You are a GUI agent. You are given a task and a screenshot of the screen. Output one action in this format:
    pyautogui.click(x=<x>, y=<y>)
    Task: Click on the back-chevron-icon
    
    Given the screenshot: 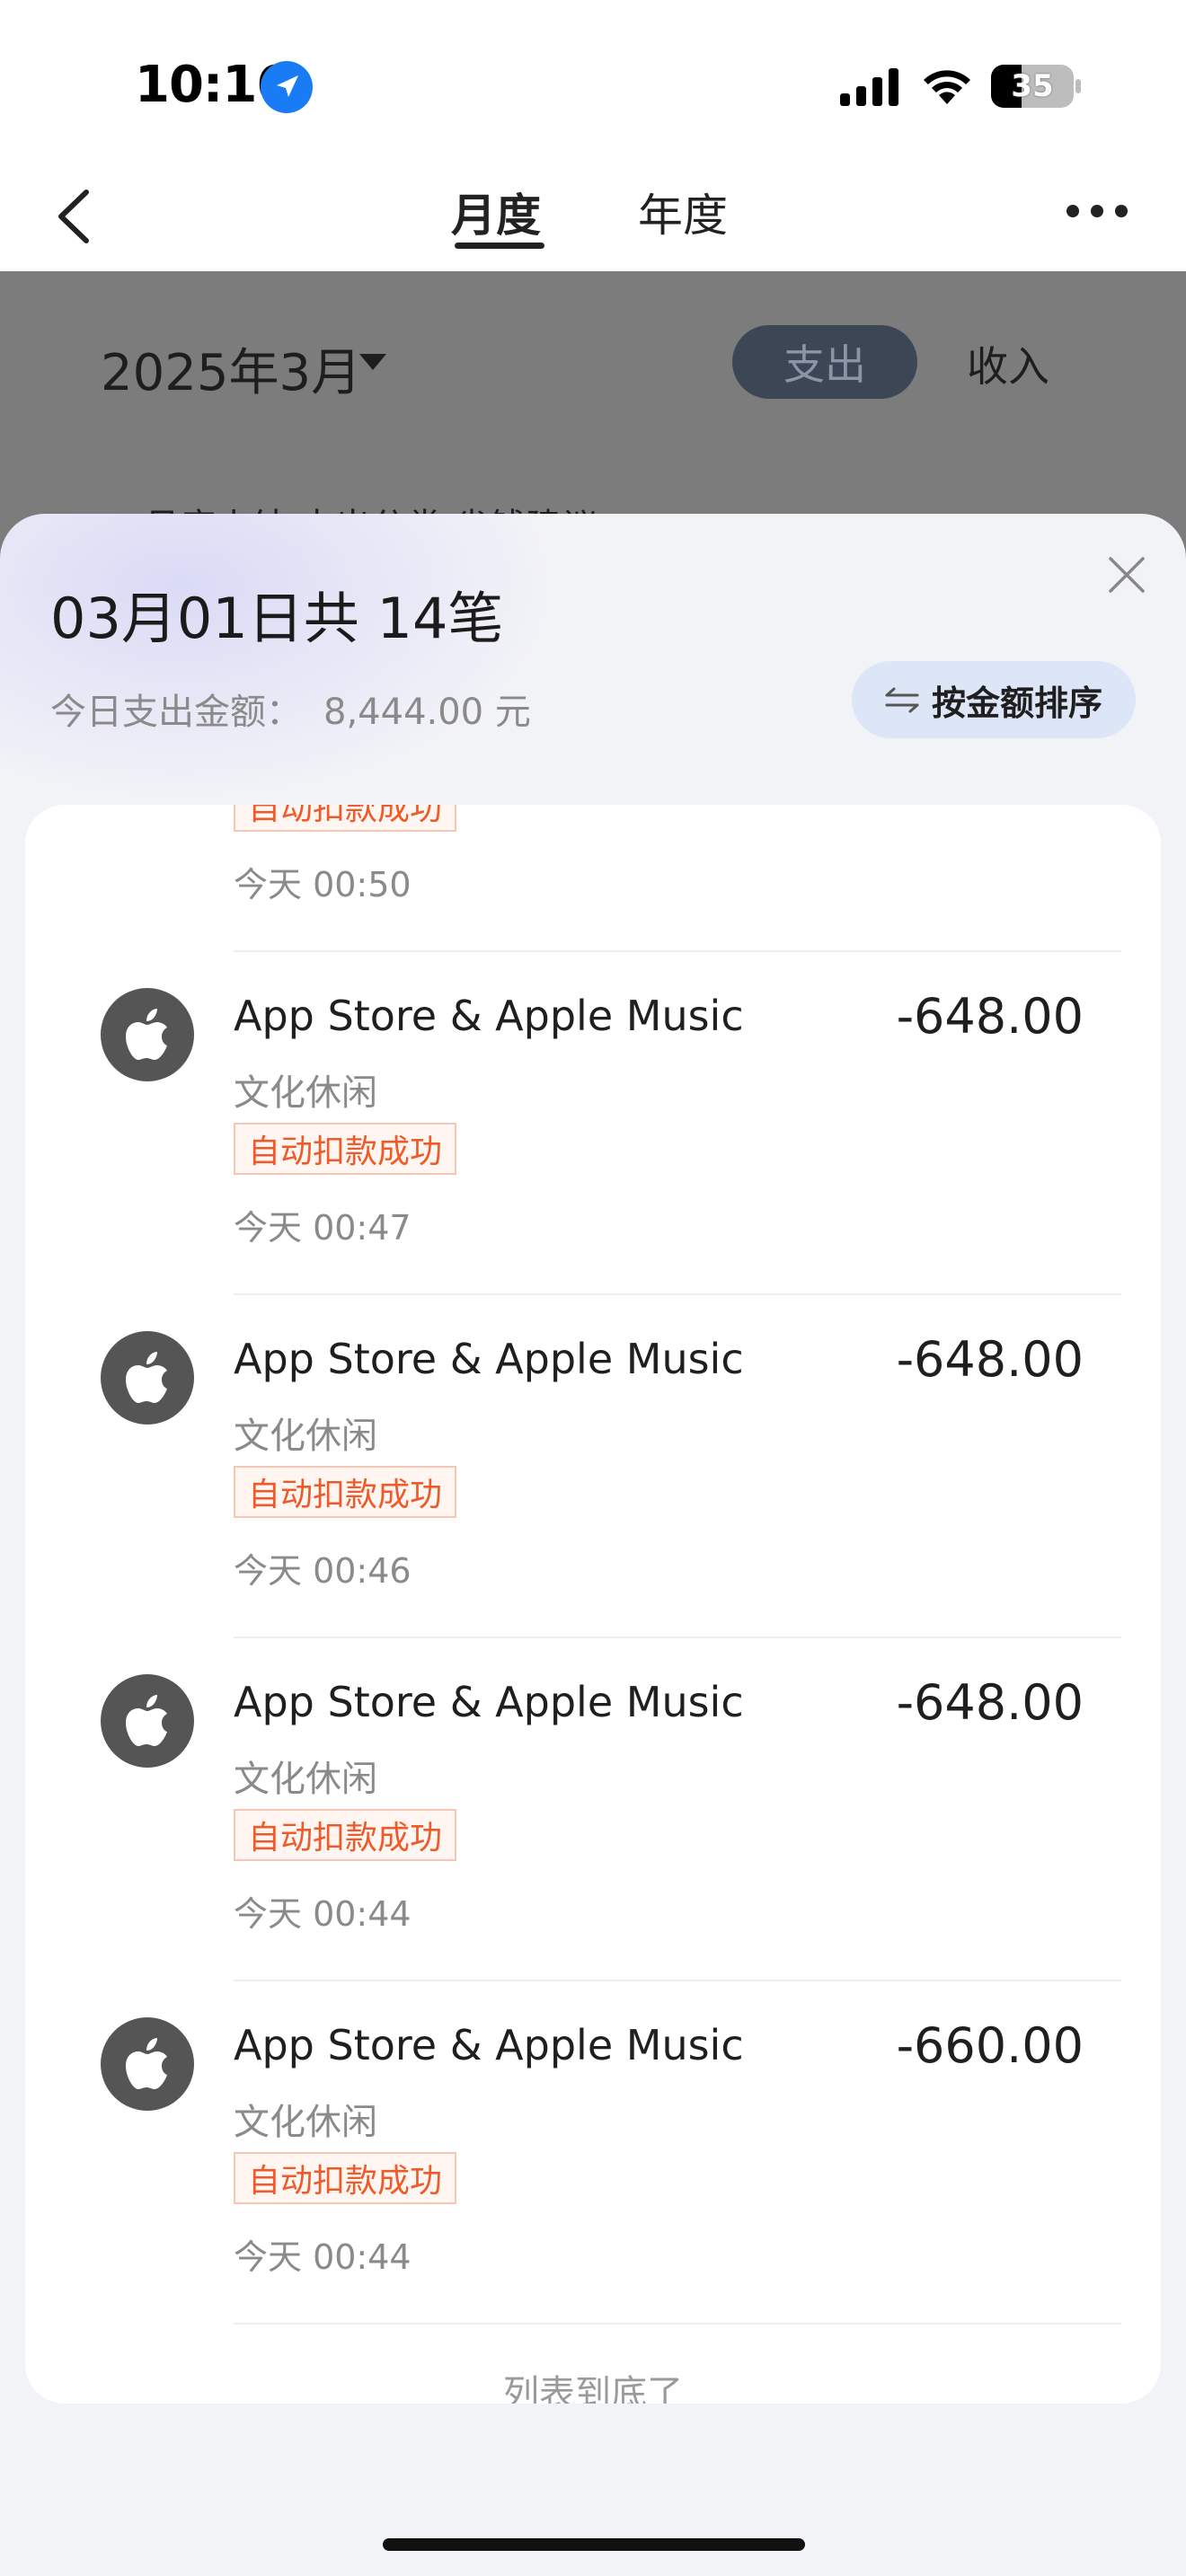 What is the action you would take?
    pyautogui.click(x=74, y=216)
    